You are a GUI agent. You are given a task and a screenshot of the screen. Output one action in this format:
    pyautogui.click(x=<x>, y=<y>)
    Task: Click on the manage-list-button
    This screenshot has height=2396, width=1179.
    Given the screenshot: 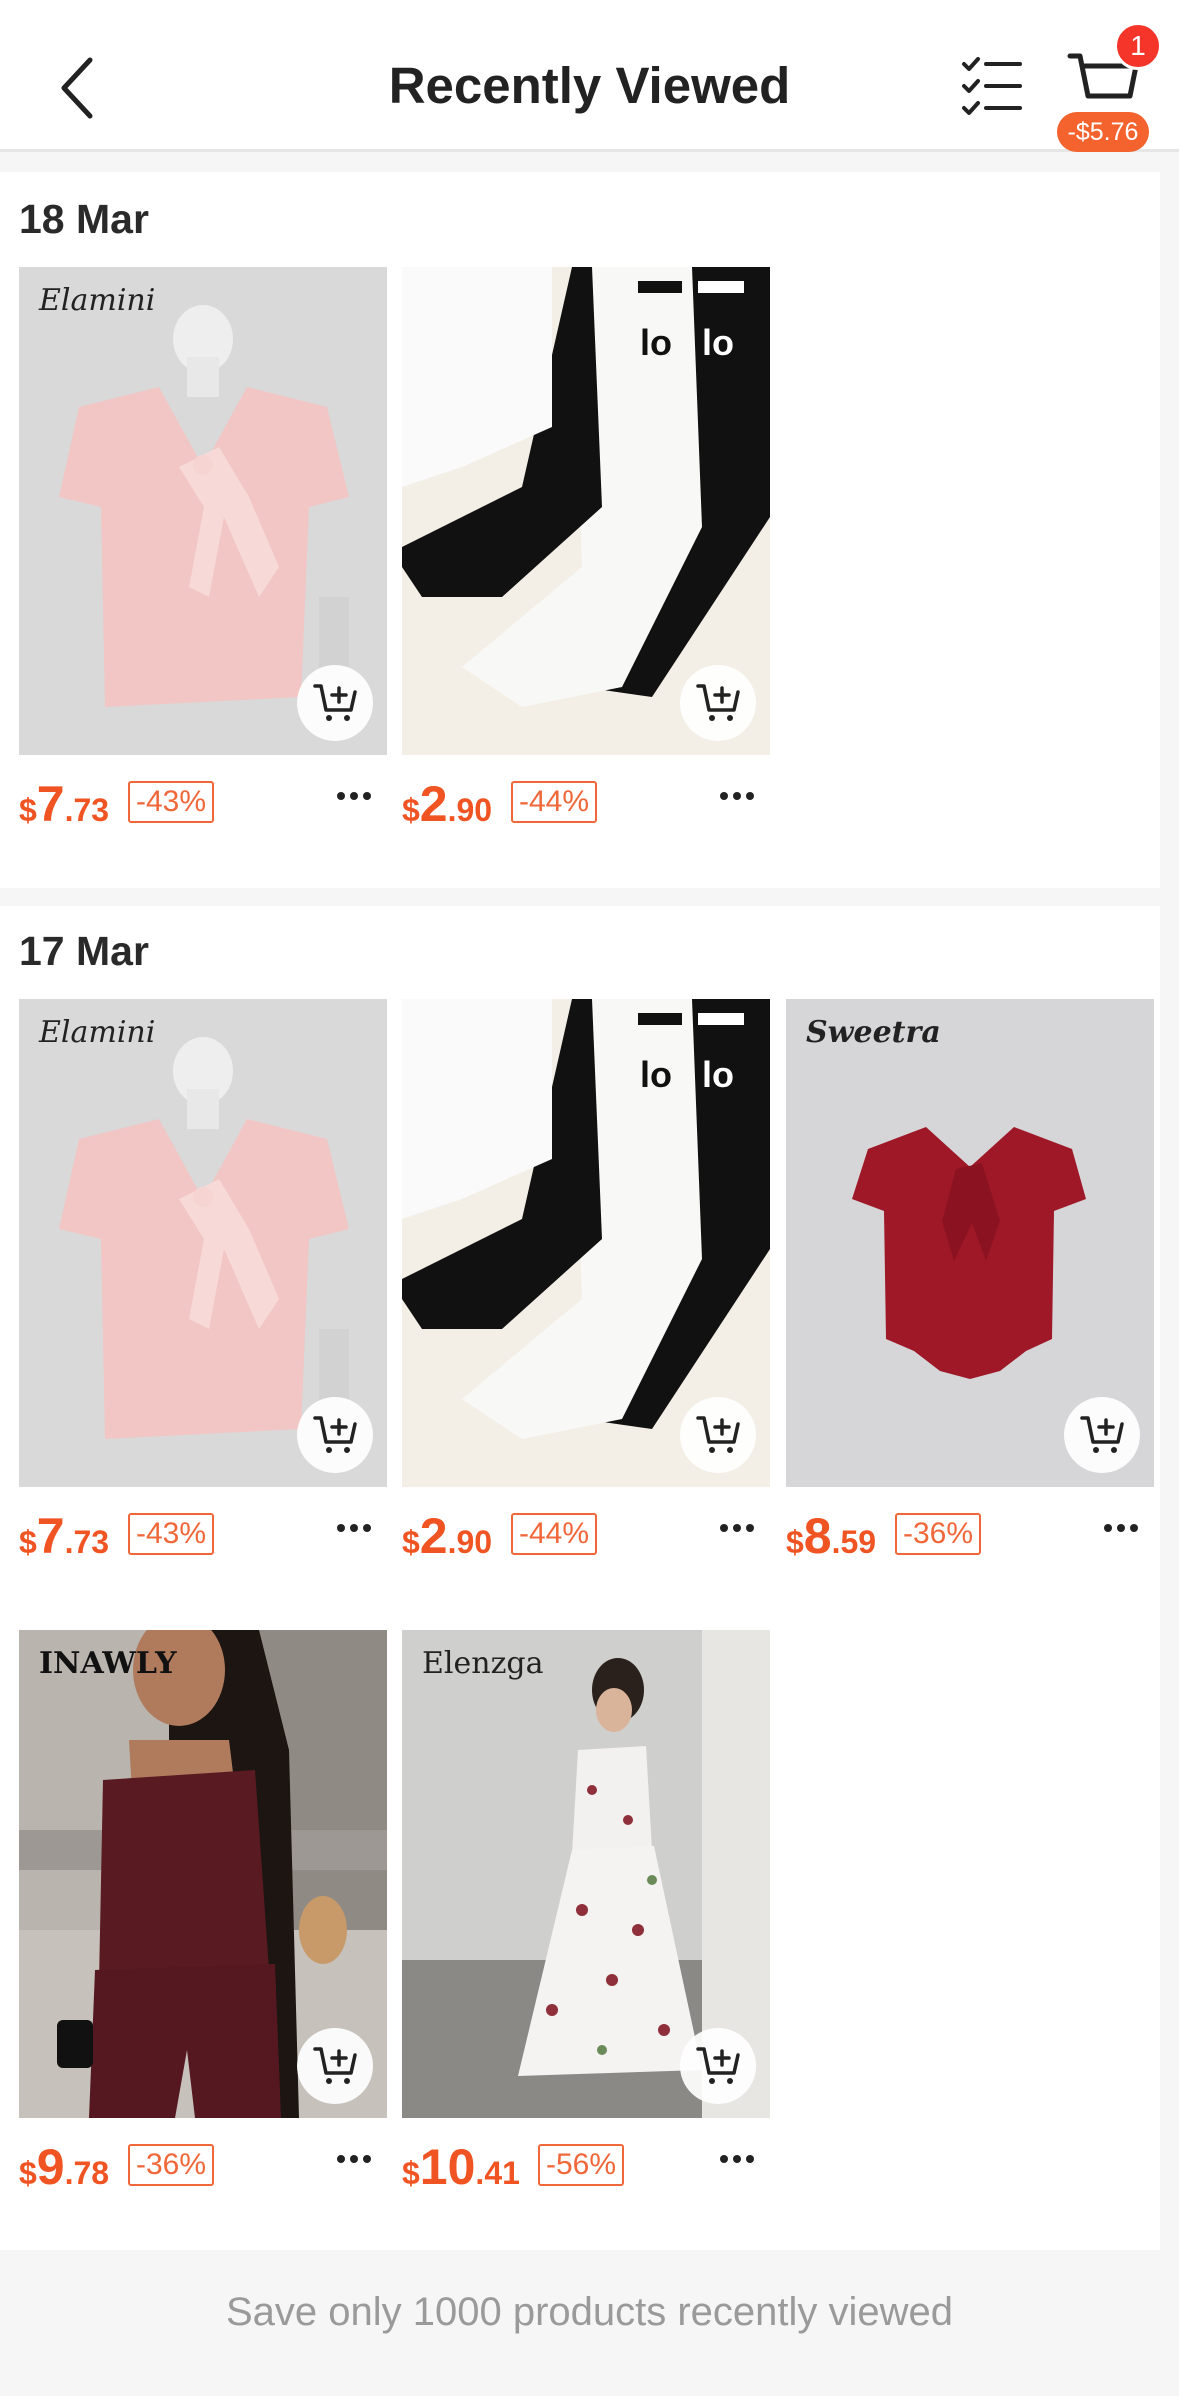 What is the action you would take?
    pyautogui.click(x=991, y=87)
    